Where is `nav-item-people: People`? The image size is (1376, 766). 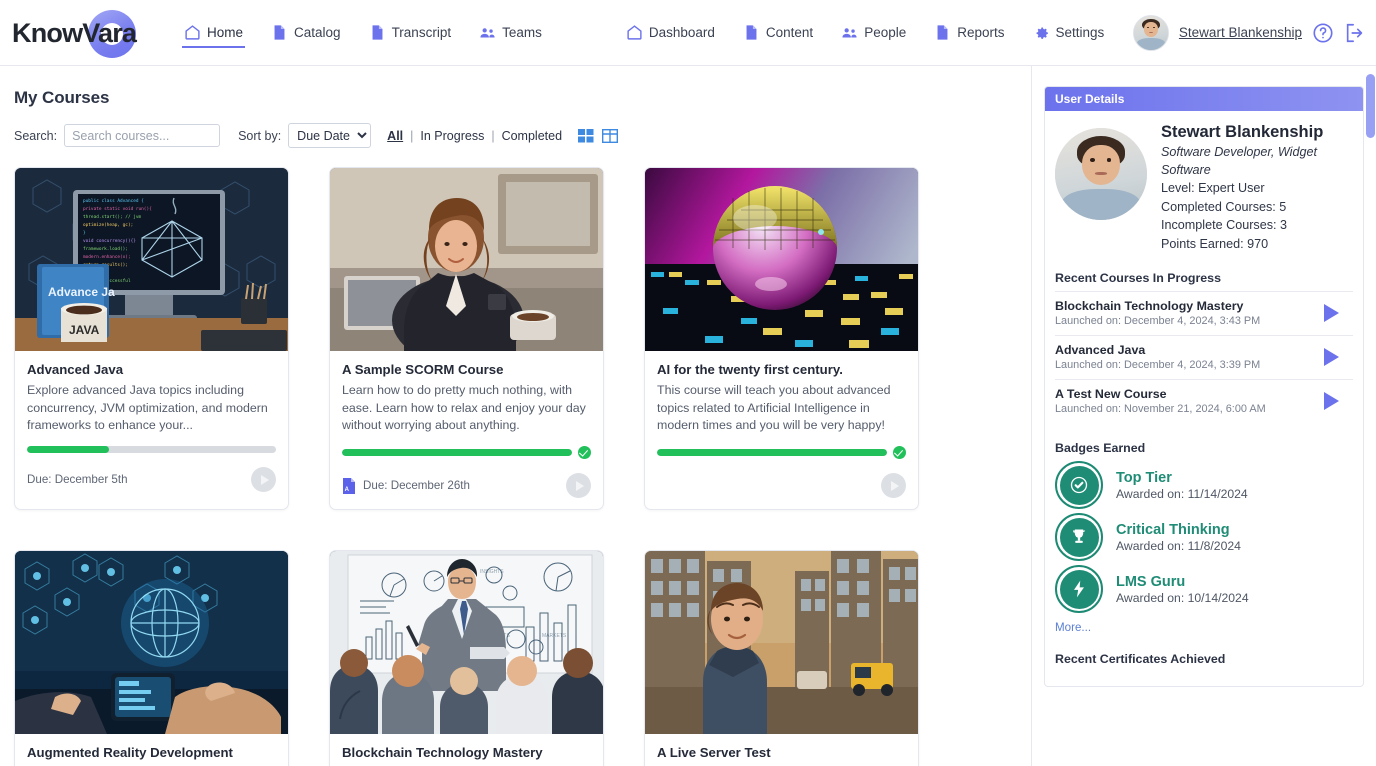 nav-item-people: People is located at coordinates (873, 33).